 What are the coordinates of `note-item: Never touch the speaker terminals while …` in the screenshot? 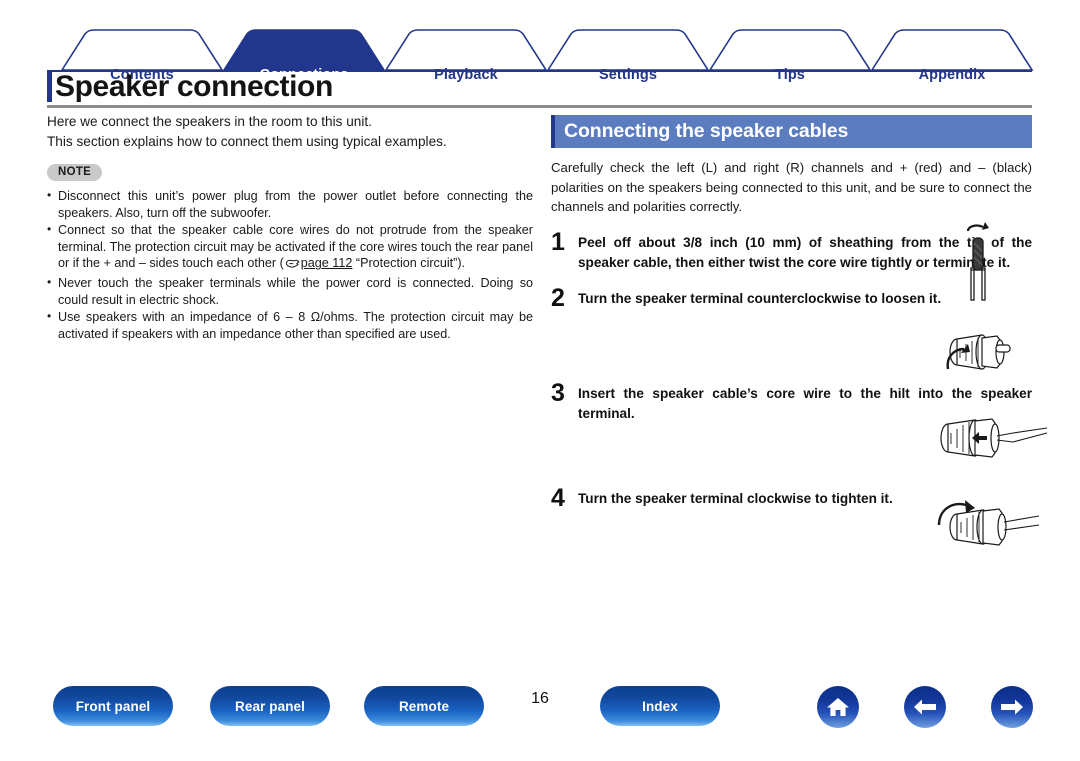 It's located at (290, 291).